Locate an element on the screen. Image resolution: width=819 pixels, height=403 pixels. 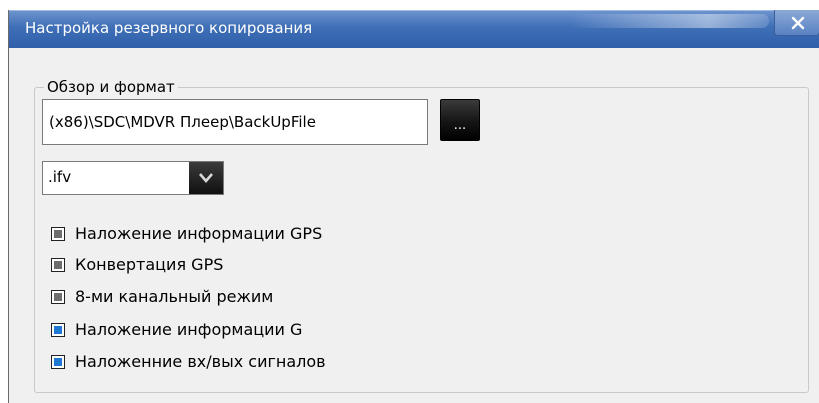
format-select: .ifv is located at coordinates (133, 178).